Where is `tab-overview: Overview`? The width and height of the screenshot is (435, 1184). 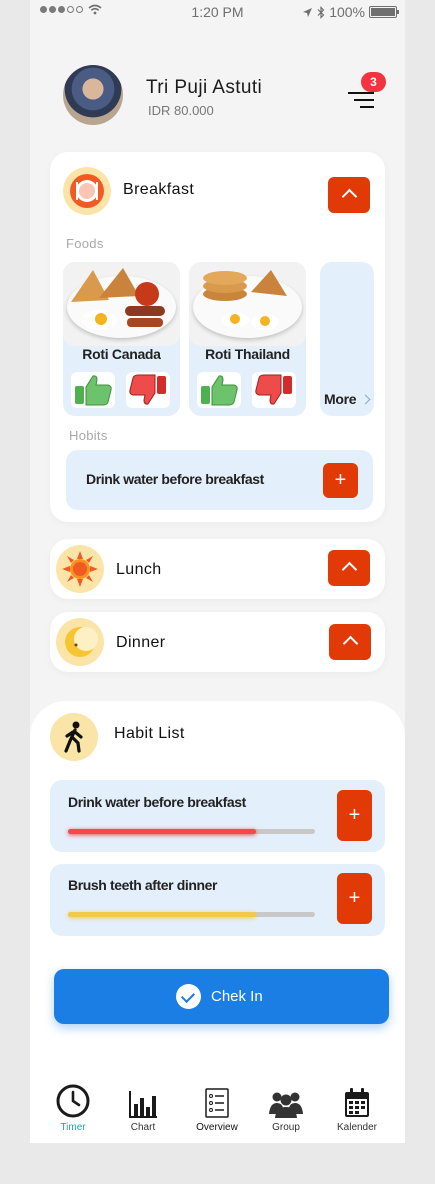 tab-overview: Overview is located at coordinates (217, 1111).